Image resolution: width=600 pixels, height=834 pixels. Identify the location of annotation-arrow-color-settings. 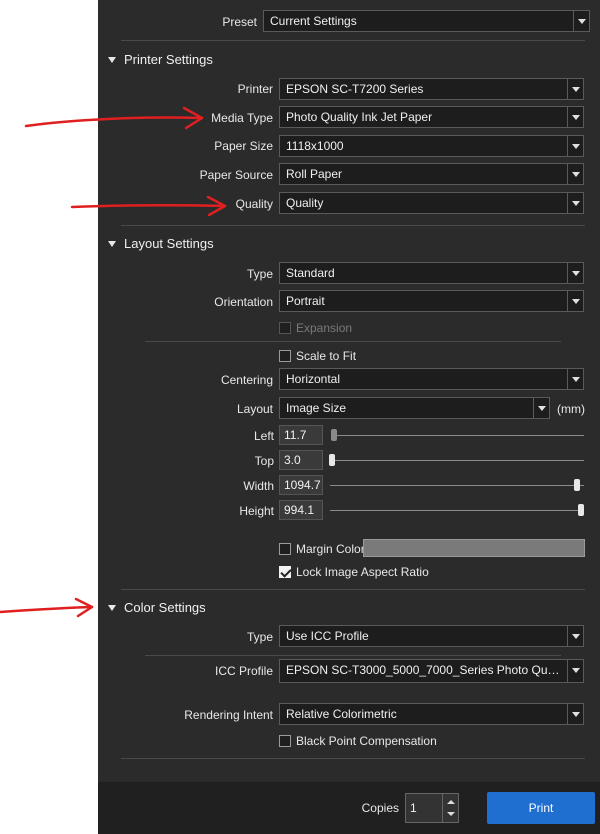
(47, 609).